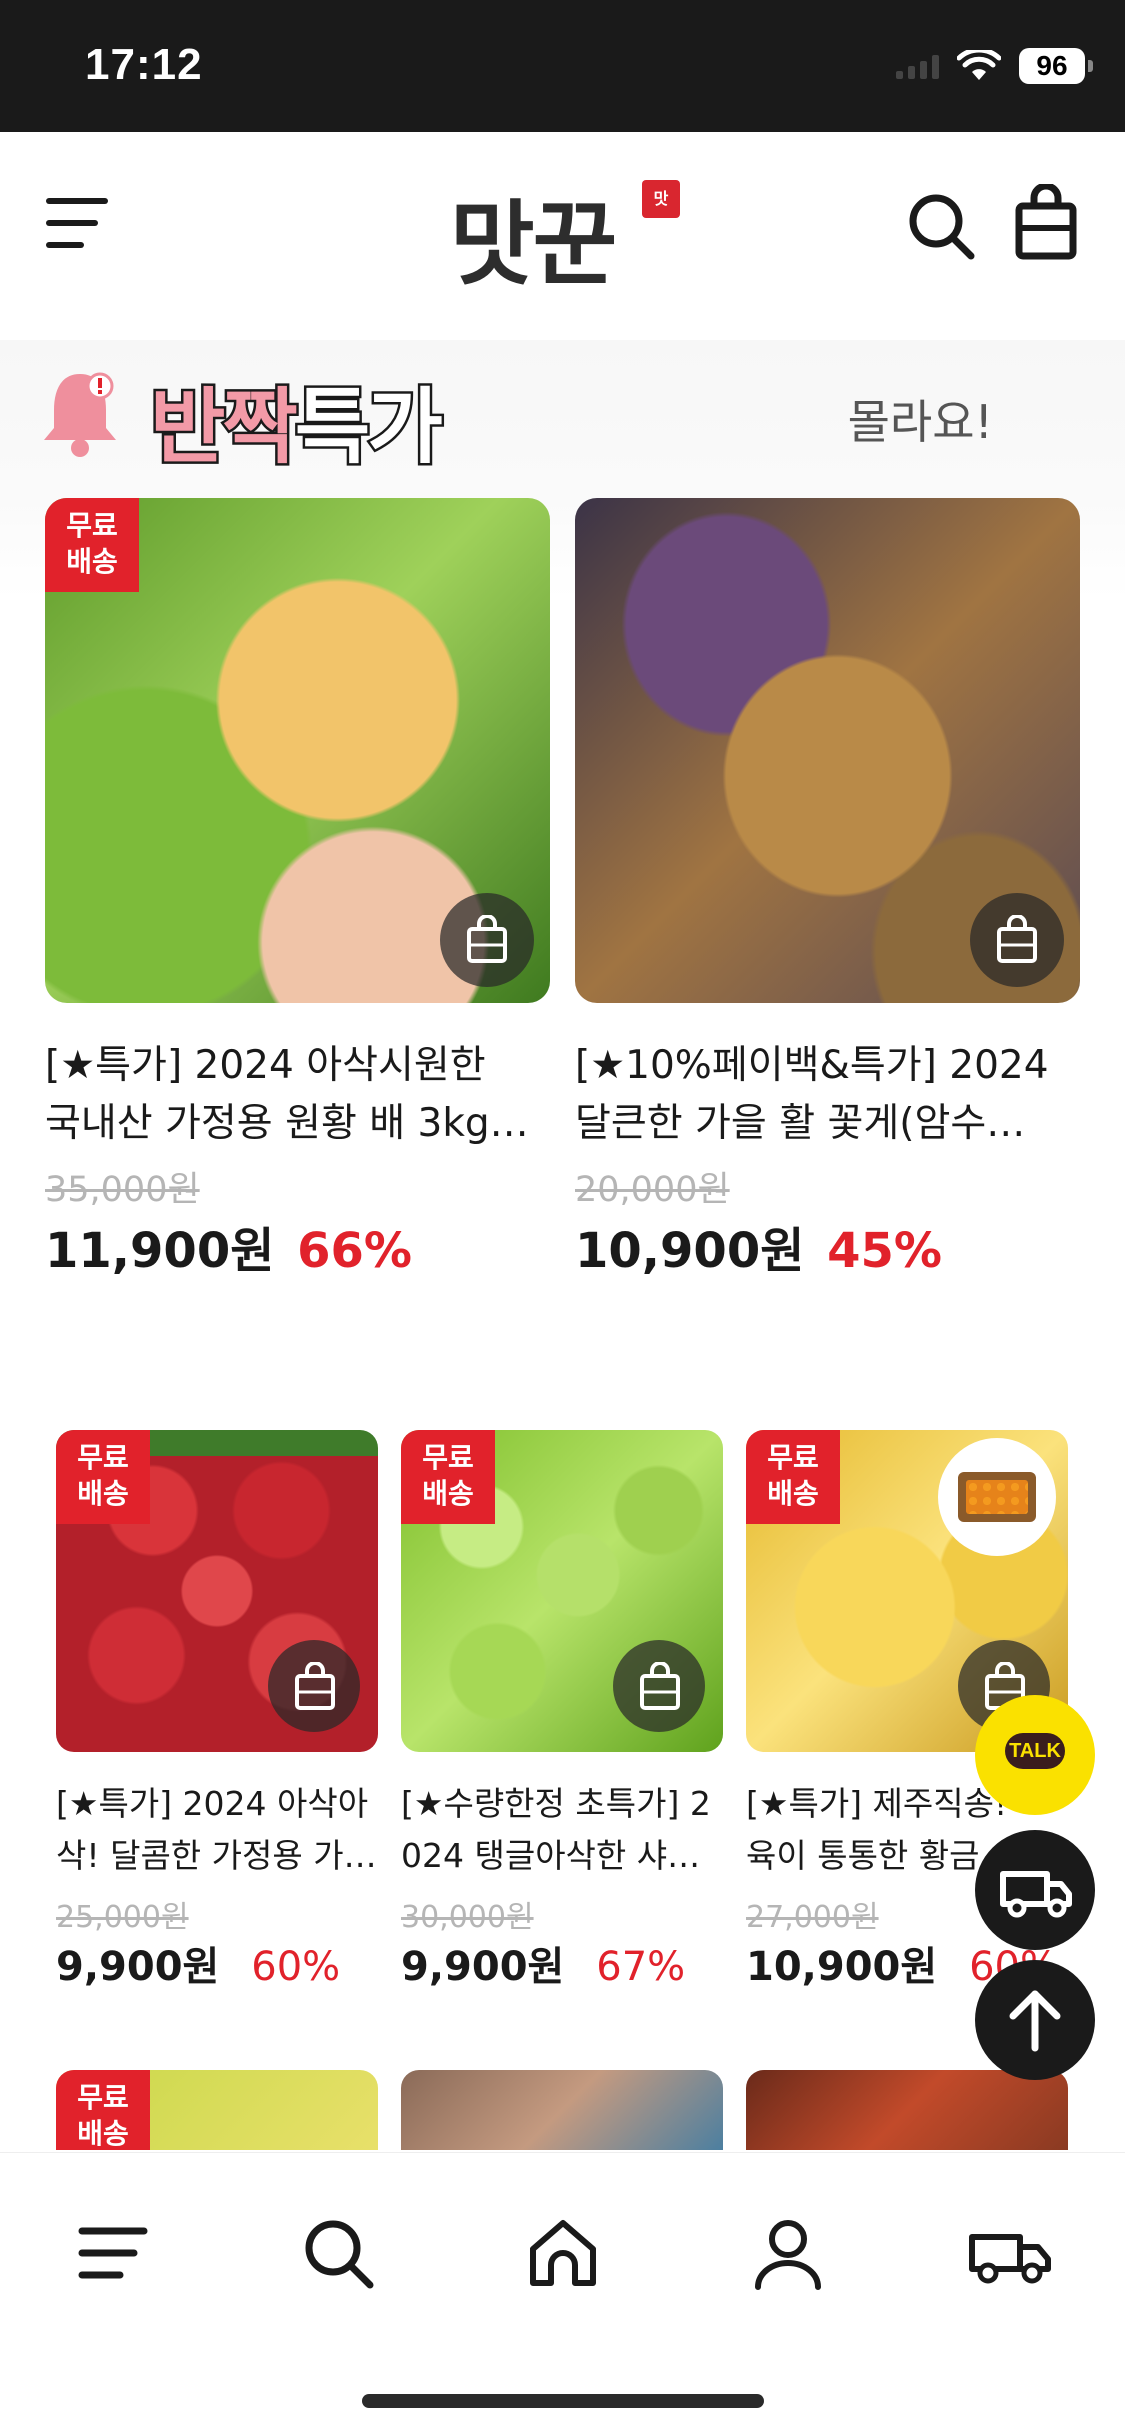 The image size is (1125, 2436). I want to click on product-image-pear: 무료 배송, so click(297, 750).